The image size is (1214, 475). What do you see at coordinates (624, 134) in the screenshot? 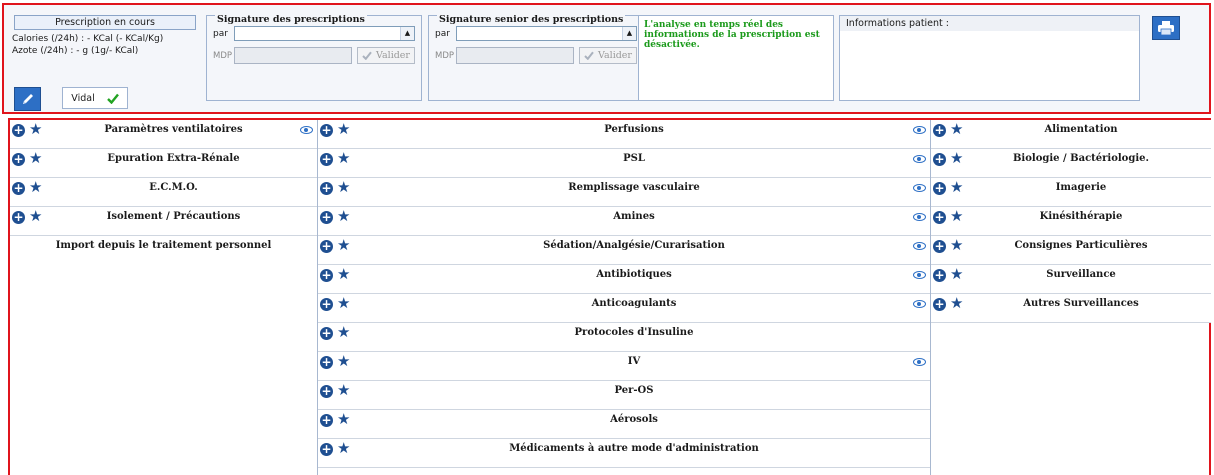
I see `category-row-perfusions: + ★ Perfusions` at bounding box center [624, 134].